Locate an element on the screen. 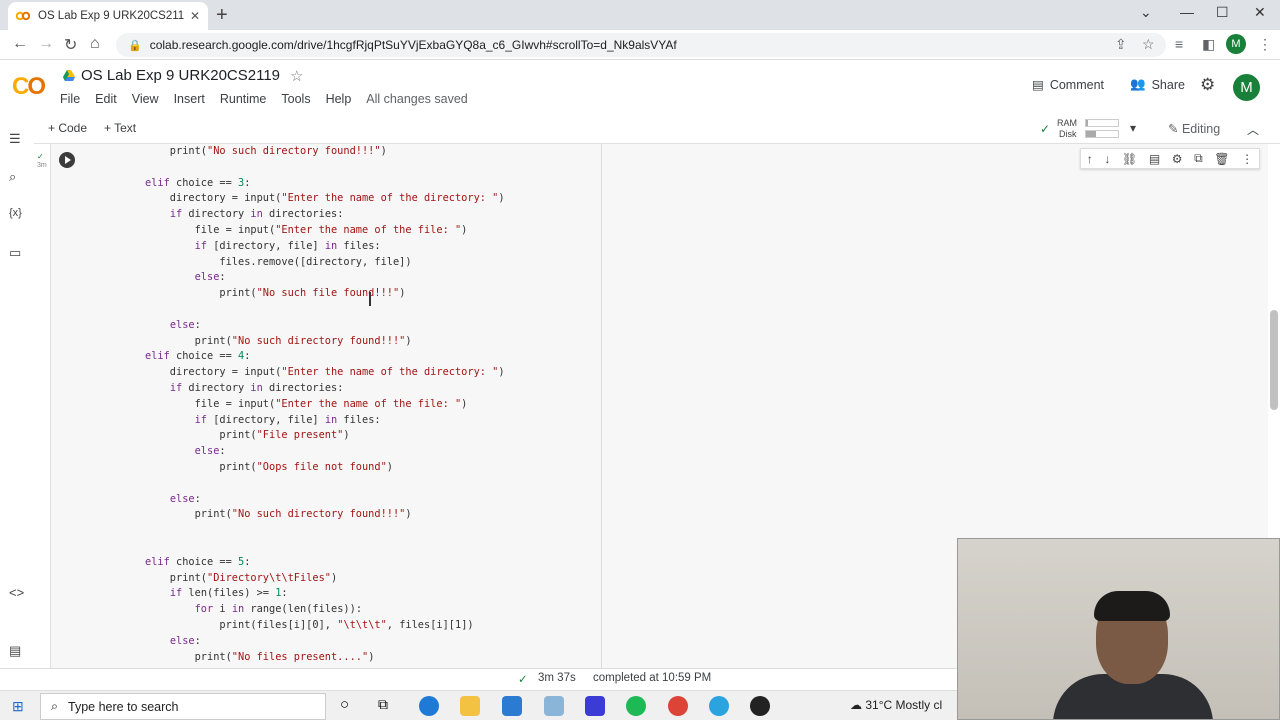  file-explorer-icon is located at coordinates (470, 706).